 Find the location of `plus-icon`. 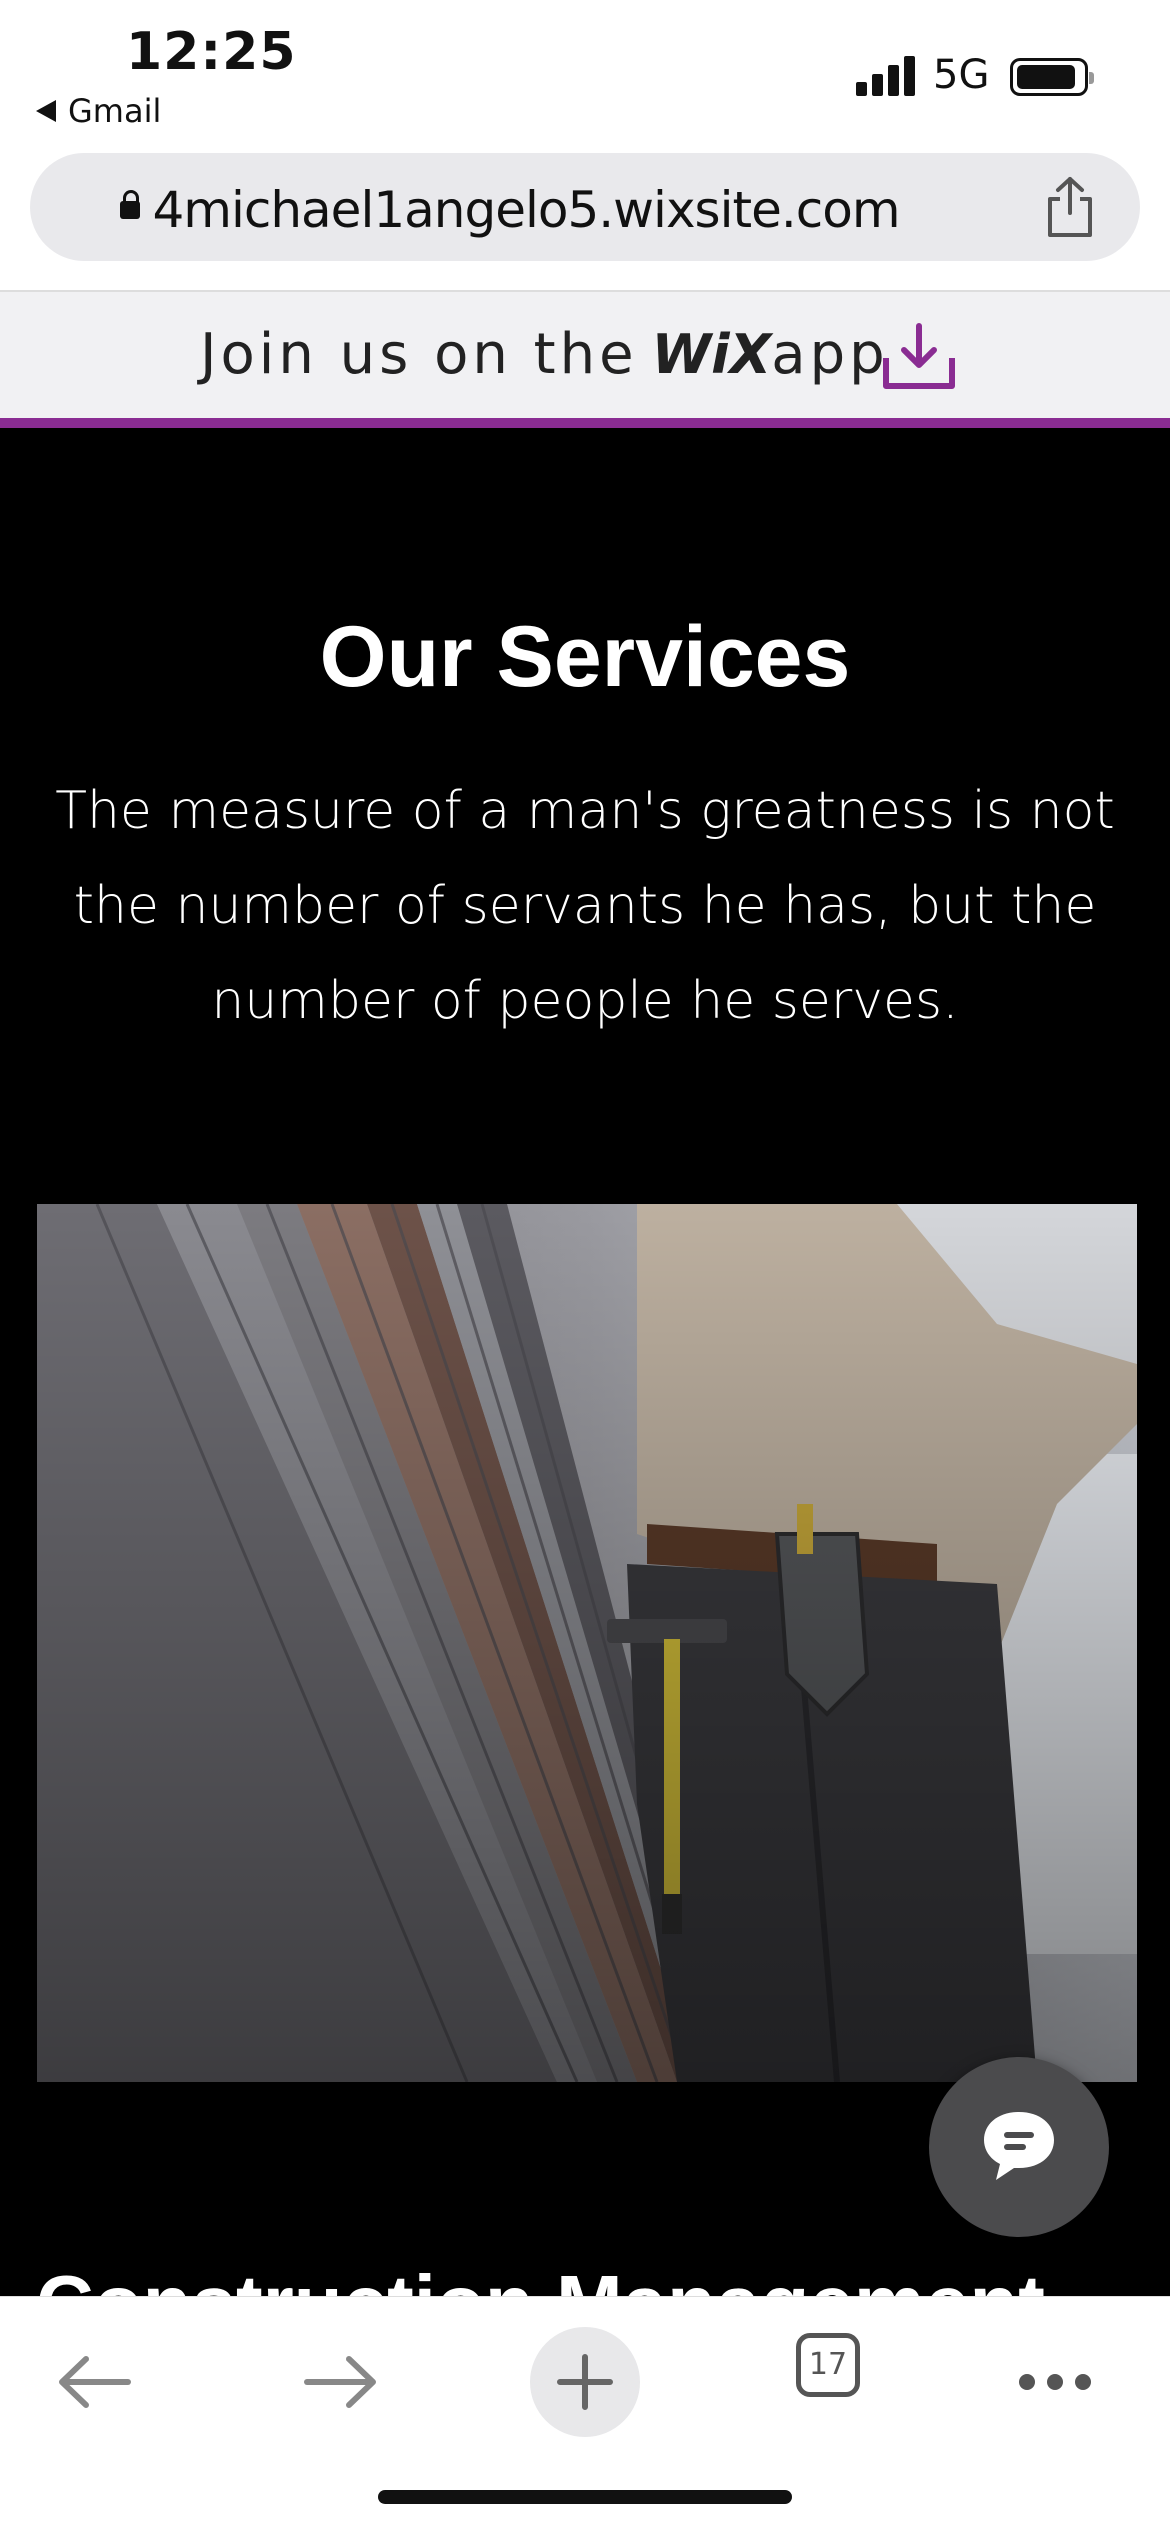

plus-icon is located at coordinates (585, 2382).